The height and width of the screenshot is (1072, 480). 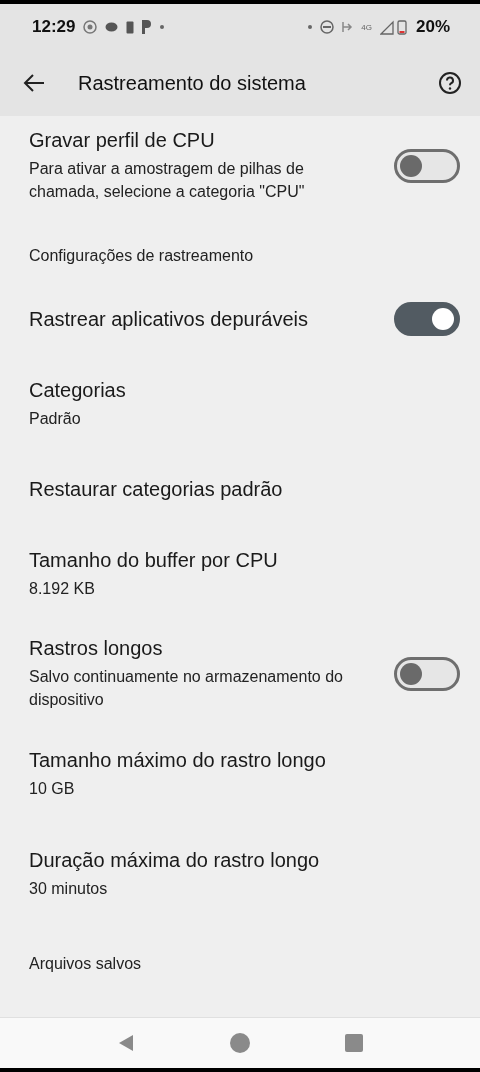 I want to click on item-title: Rastros longos, so click(x=96, y=648).